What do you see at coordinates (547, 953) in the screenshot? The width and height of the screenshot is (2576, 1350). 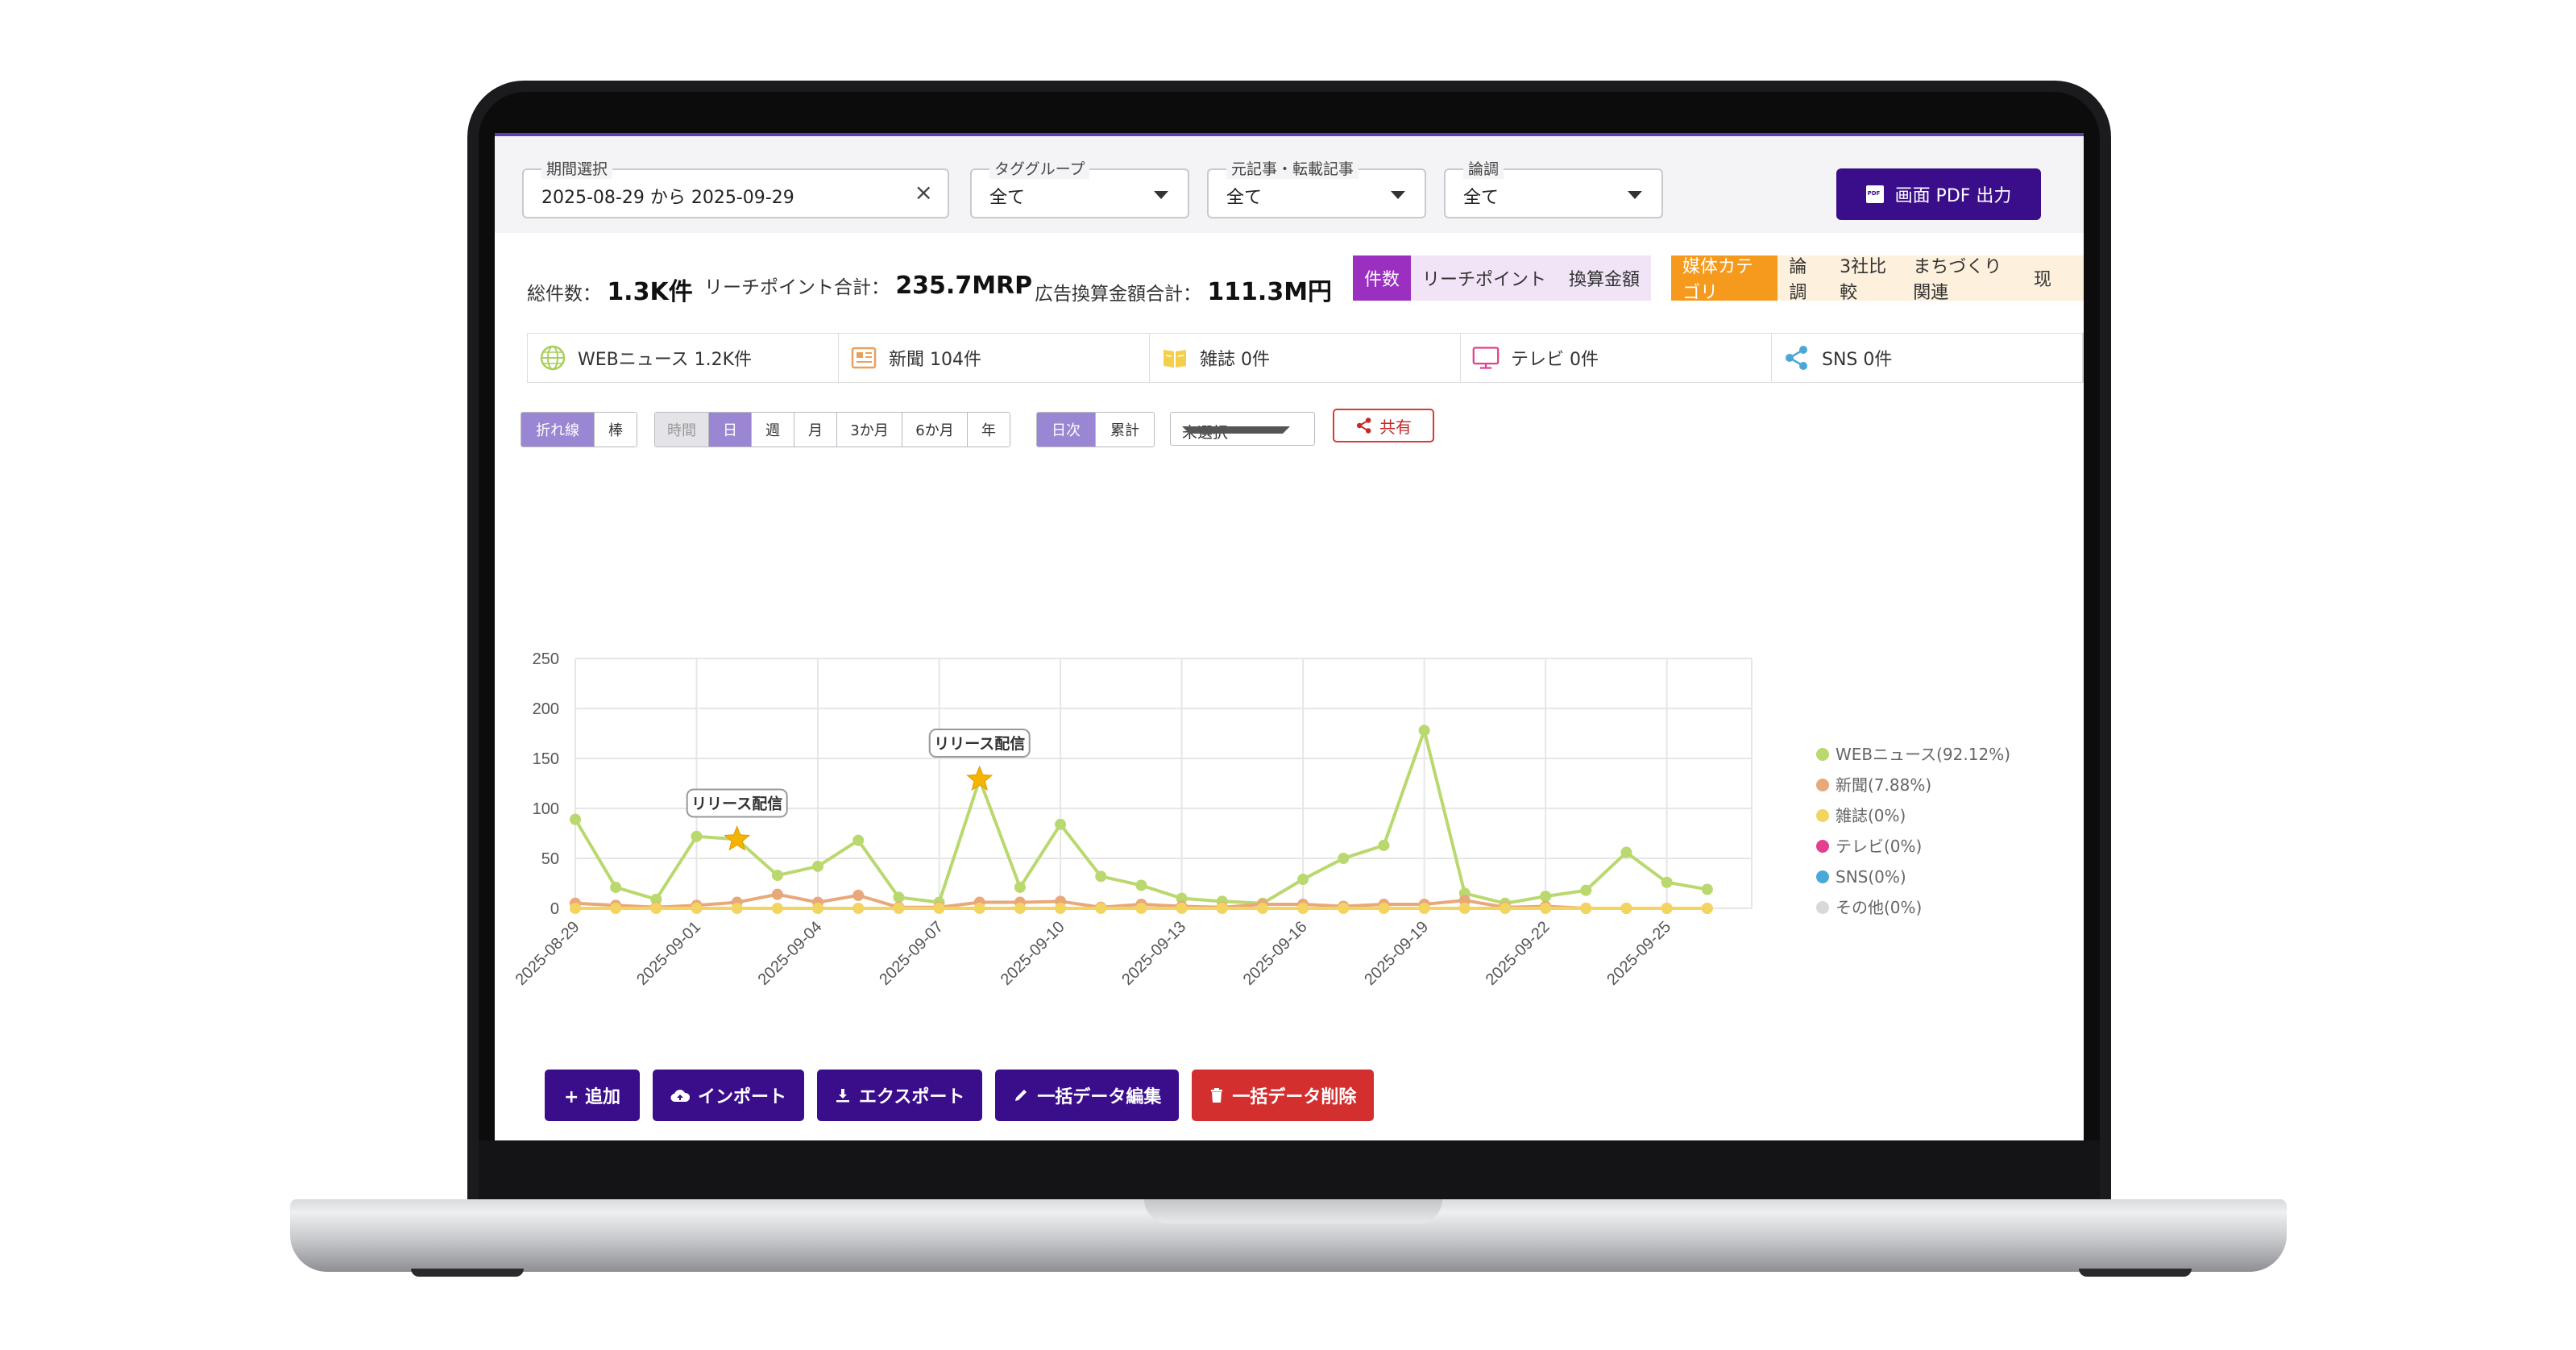 I see `x-tick-label: 2025-08-29` at bounding box center [547, 953].